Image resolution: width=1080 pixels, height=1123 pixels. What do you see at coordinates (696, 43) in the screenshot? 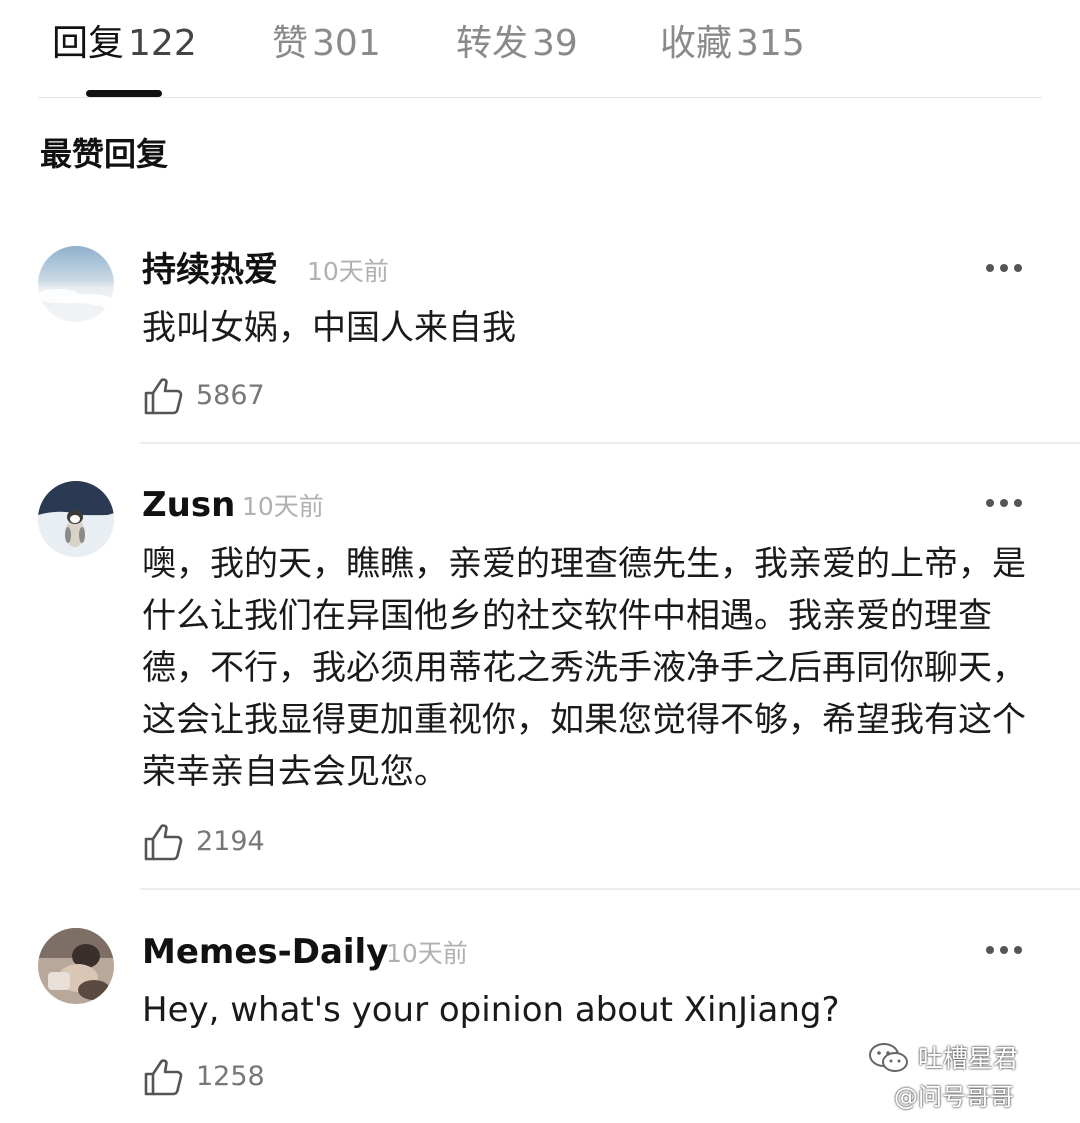
I see `tab-label: 收藏` at bounding box center [696, 43].